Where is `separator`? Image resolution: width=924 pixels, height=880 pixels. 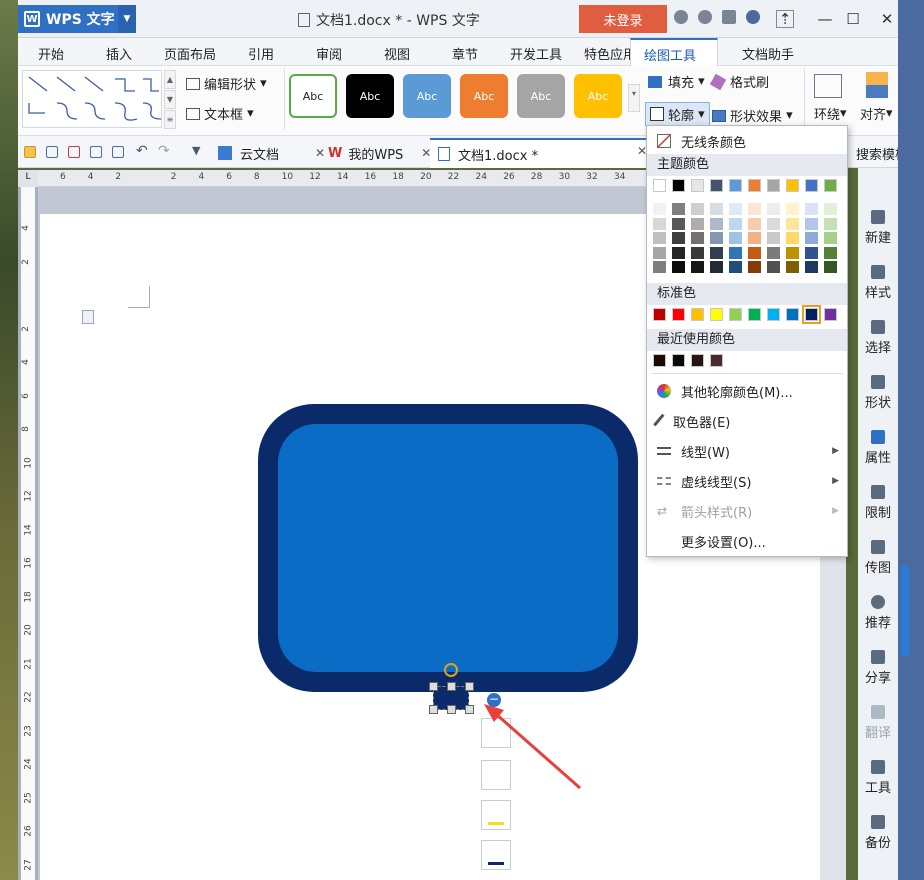 separator is located at coordinates (747, 373).